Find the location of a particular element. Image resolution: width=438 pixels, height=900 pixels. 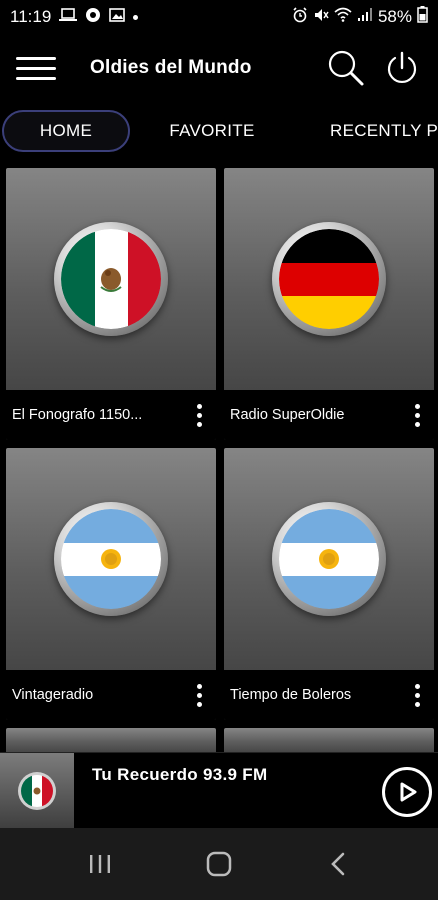

image-icon is located at coordinates (117, 17).